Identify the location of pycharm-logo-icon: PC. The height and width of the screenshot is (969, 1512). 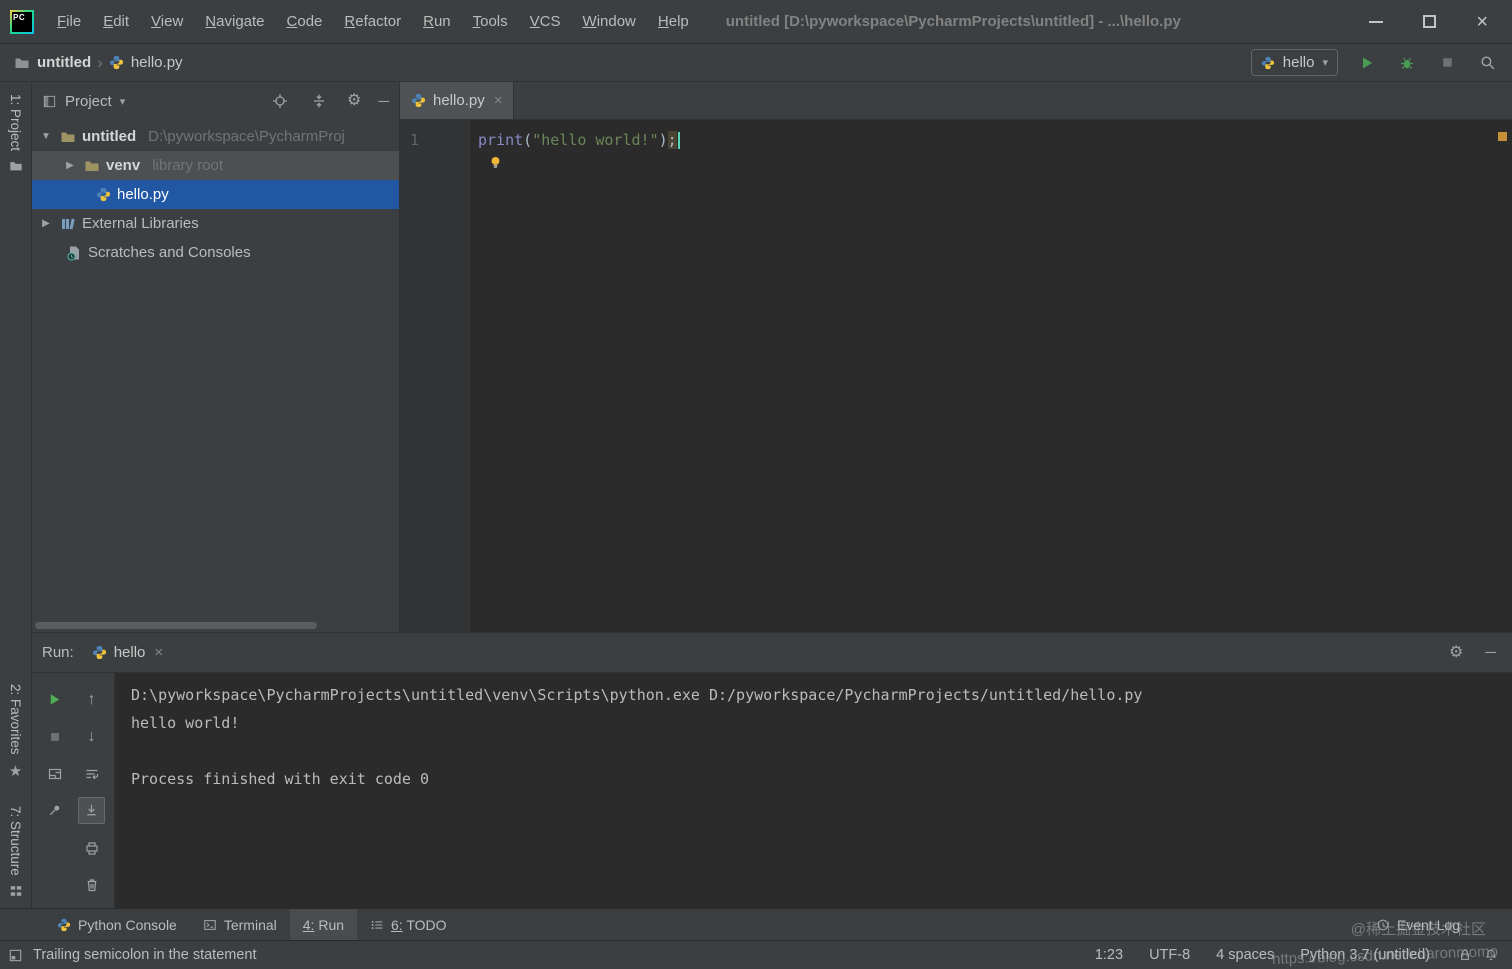
(22, 21).